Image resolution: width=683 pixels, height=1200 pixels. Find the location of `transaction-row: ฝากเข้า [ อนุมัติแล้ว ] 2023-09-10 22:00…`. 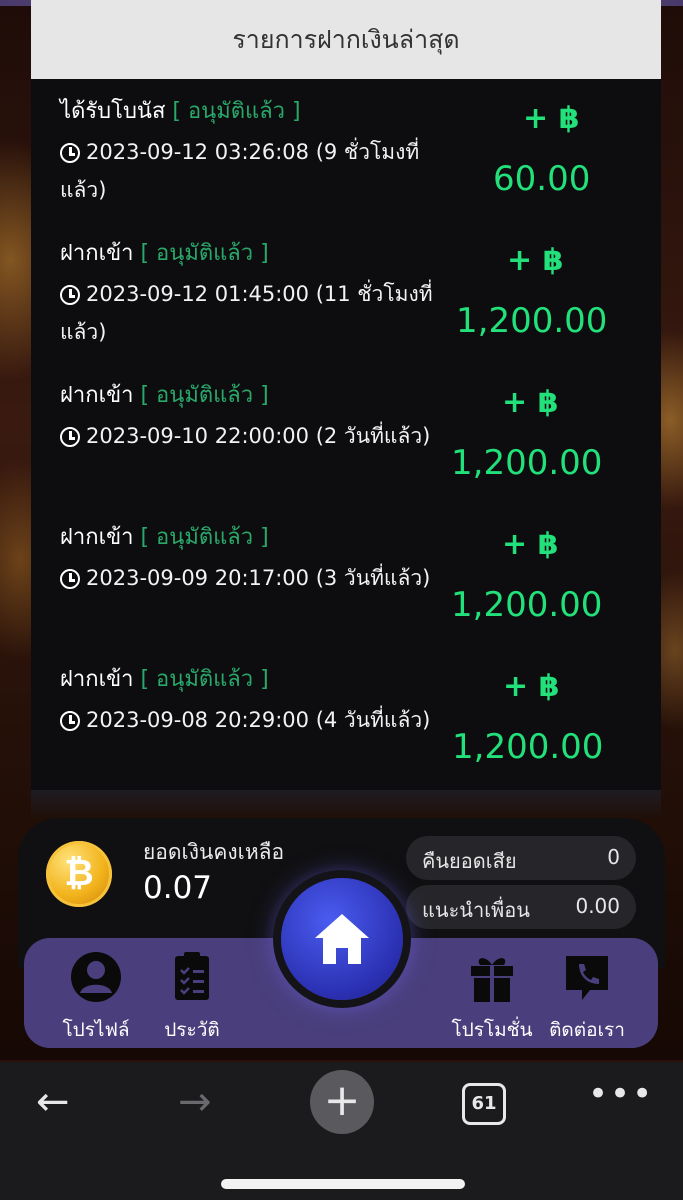

transaction-row: ฝากเข้า [ อนุมัติแล้ว ] 2023-09-10 22:00… is located at coordinates (346, 434).